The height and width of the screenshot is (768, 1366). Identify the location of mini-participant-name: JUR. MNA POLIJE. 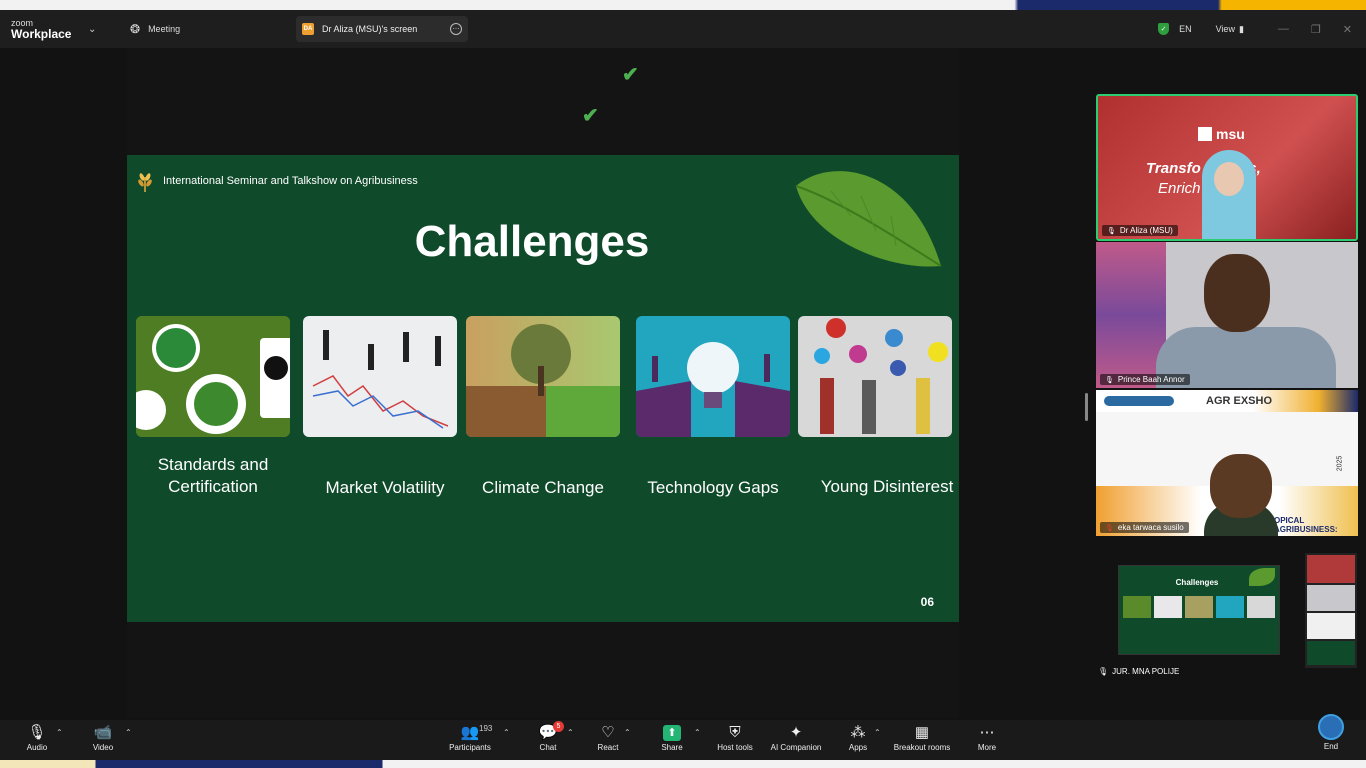
(1146, 671).